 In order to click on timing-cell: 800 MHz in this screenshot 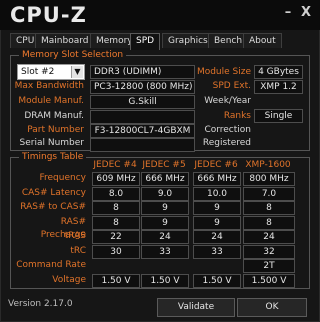, I will do `click(269, 179)`.